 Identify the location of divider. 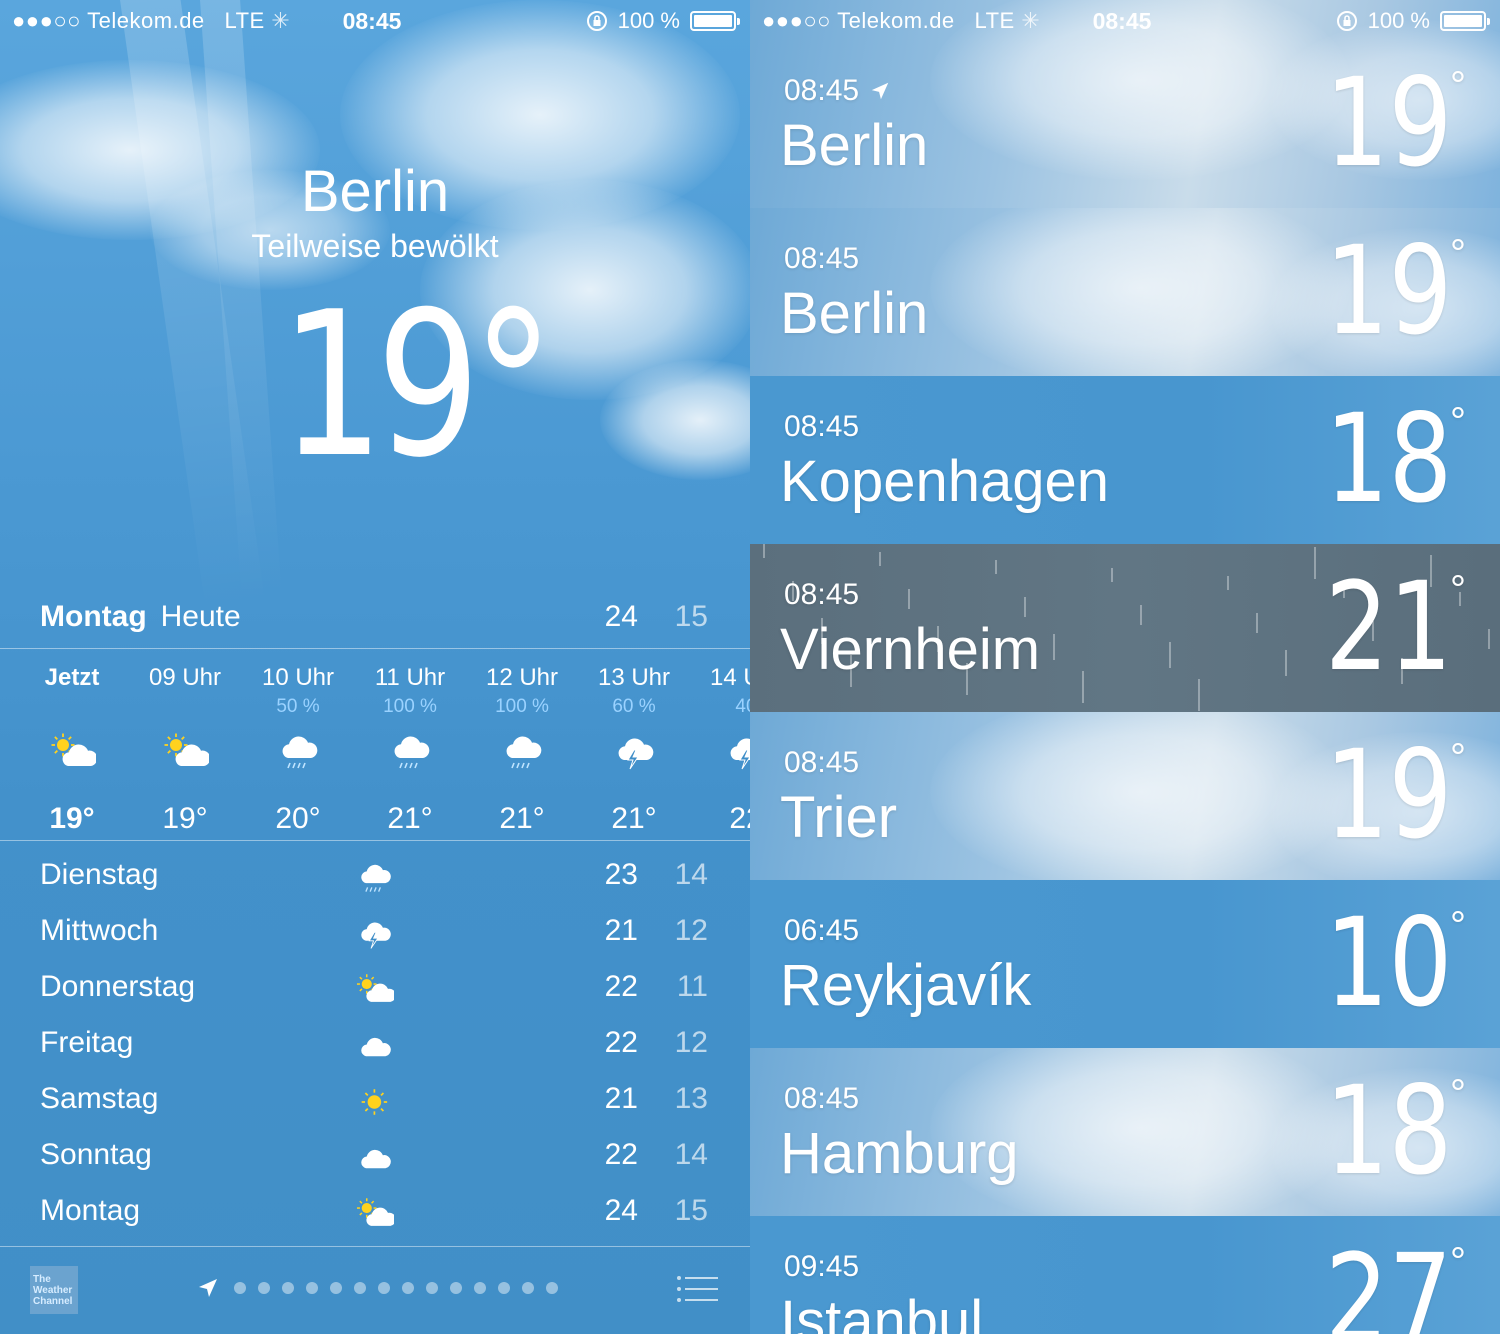
(375, 648).